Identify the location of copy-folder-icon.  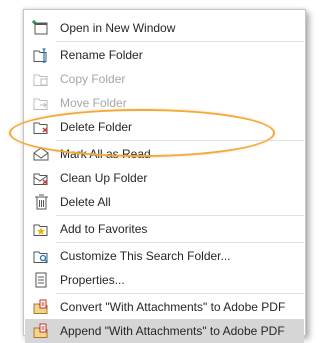
(41, 79).